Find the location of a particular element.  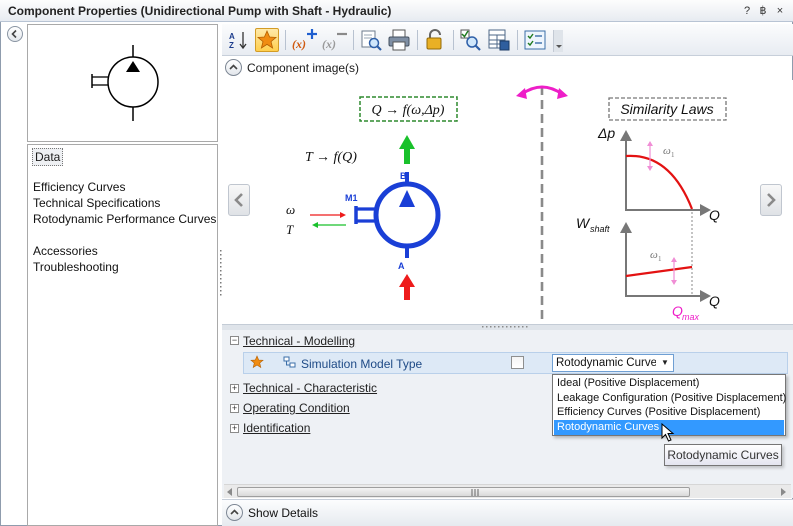

chevron-left-icon is located at coordinates (238, 200).